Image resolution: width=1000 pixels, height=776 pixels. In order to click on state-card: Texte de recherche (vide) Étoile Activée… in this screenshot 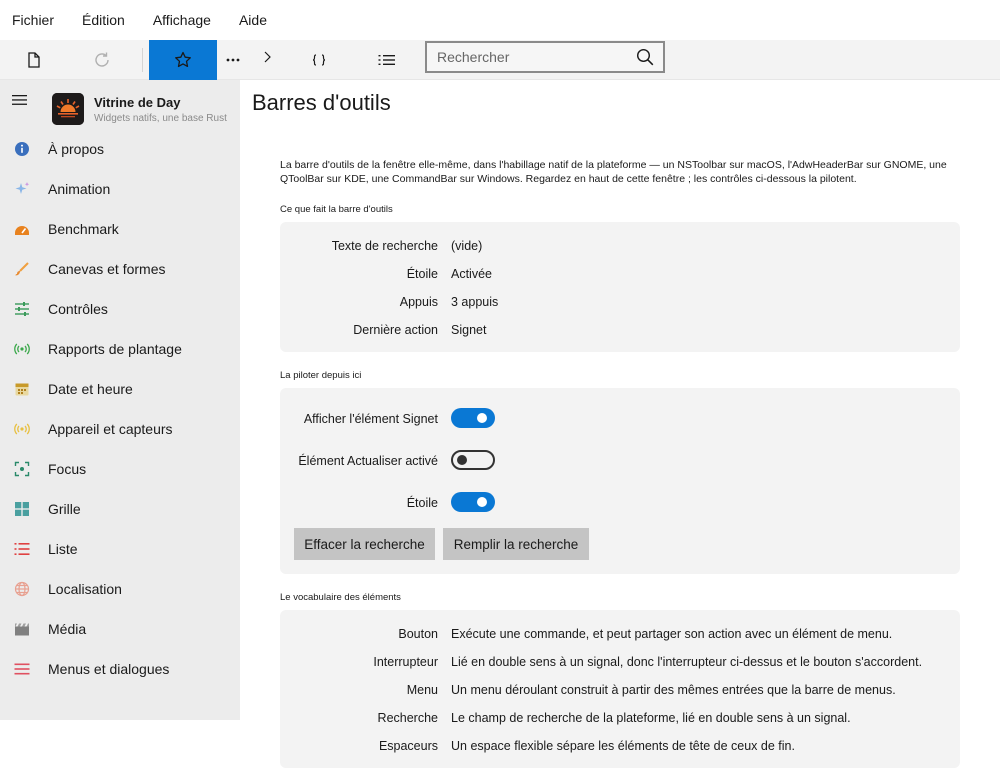, I will do `click(620, 287)`.